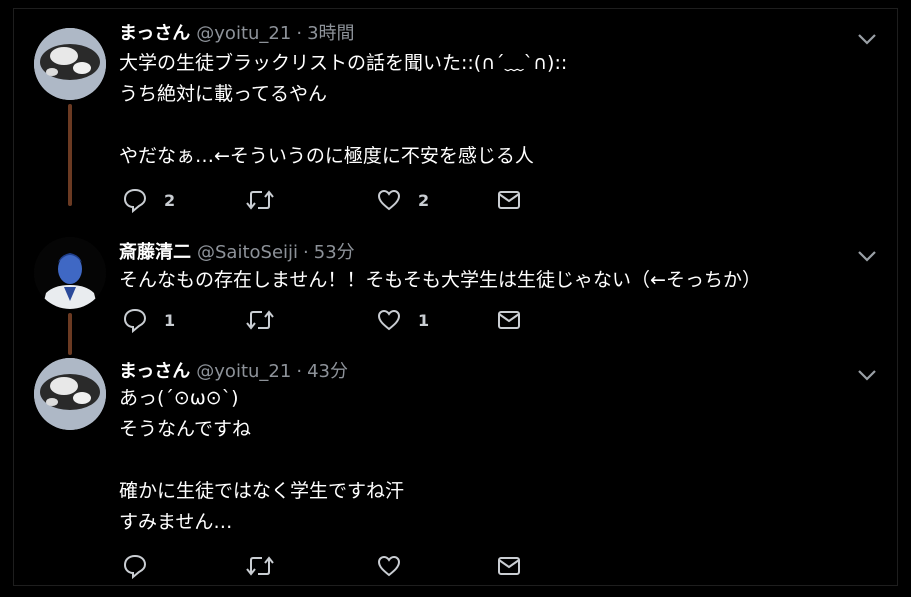  I want to click on like-button, so click(397, 566).